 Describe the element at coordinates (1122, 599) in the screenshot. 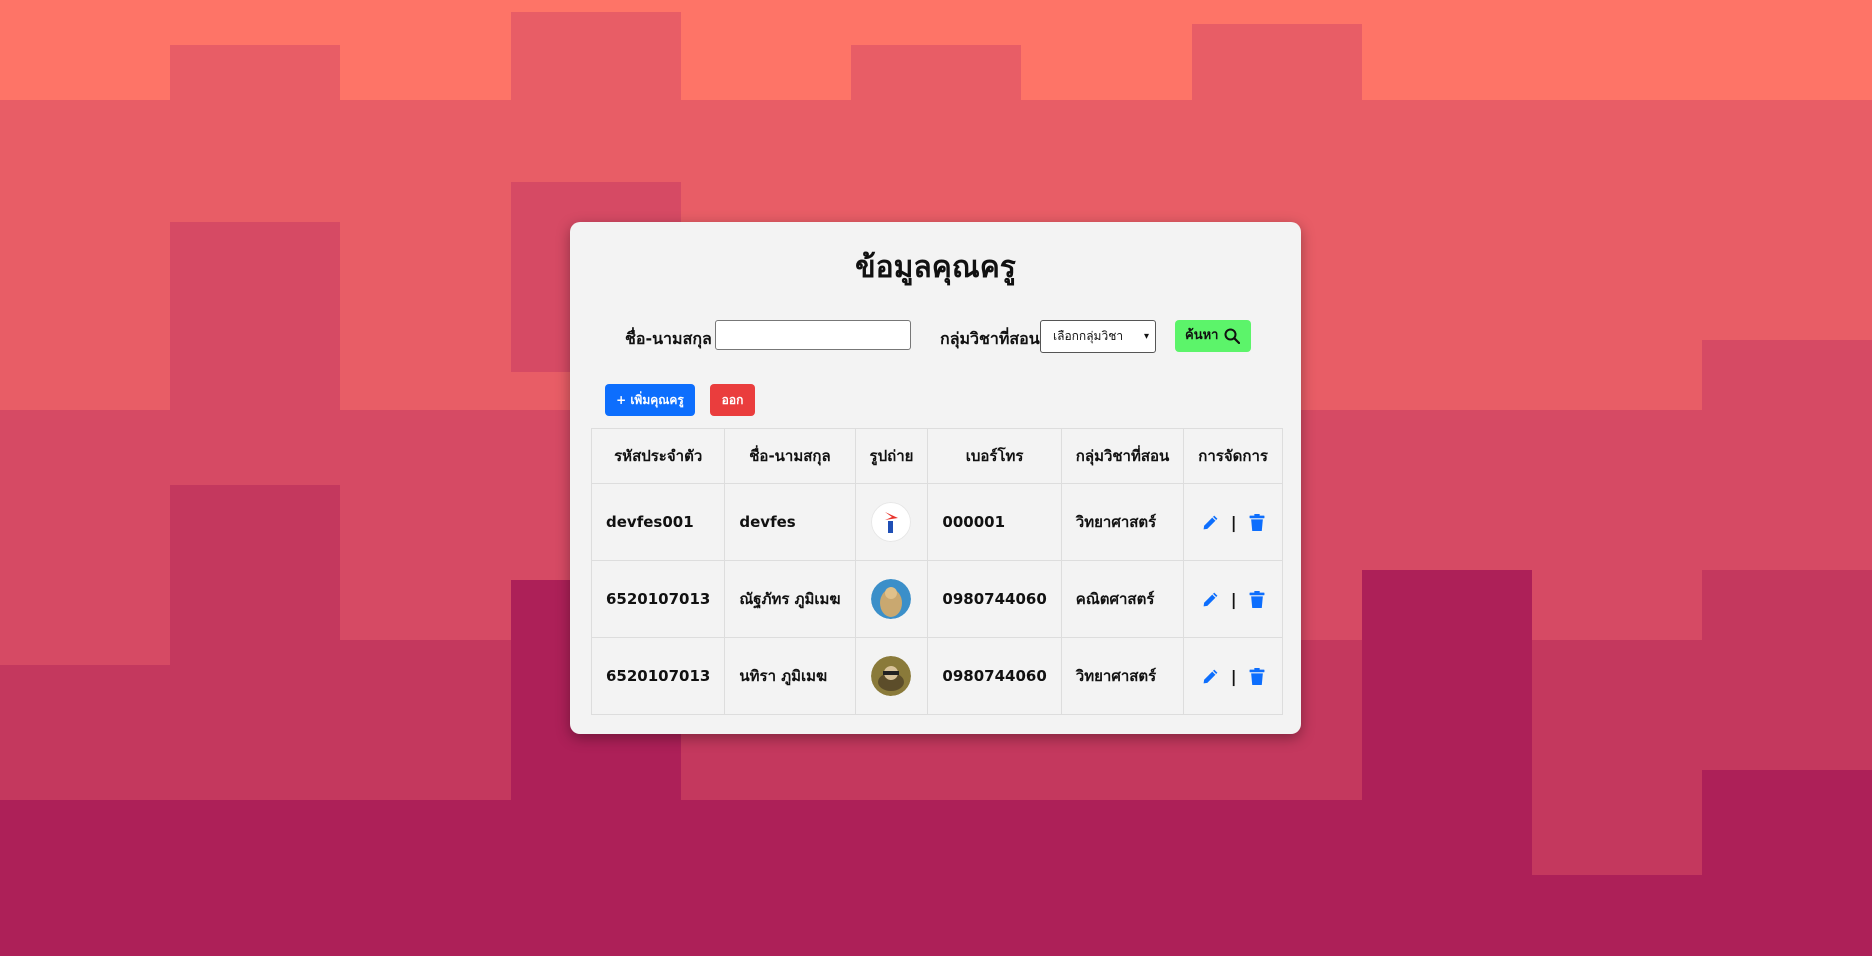

I see `teacher-subject: คณิตศาสตร์` at that location.